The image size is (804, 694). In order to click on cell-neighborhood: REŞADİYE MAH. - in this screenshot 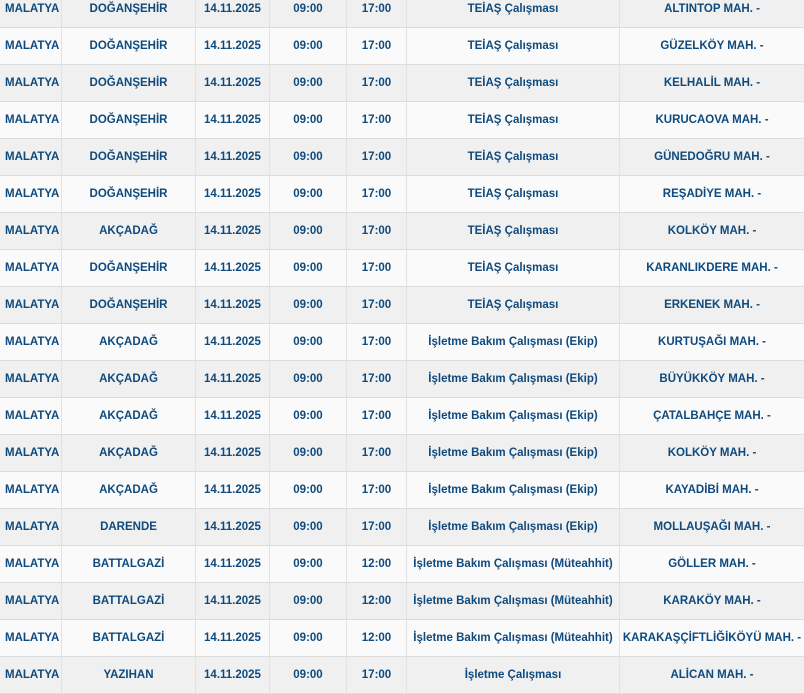, I will do `click(712, 194)`.